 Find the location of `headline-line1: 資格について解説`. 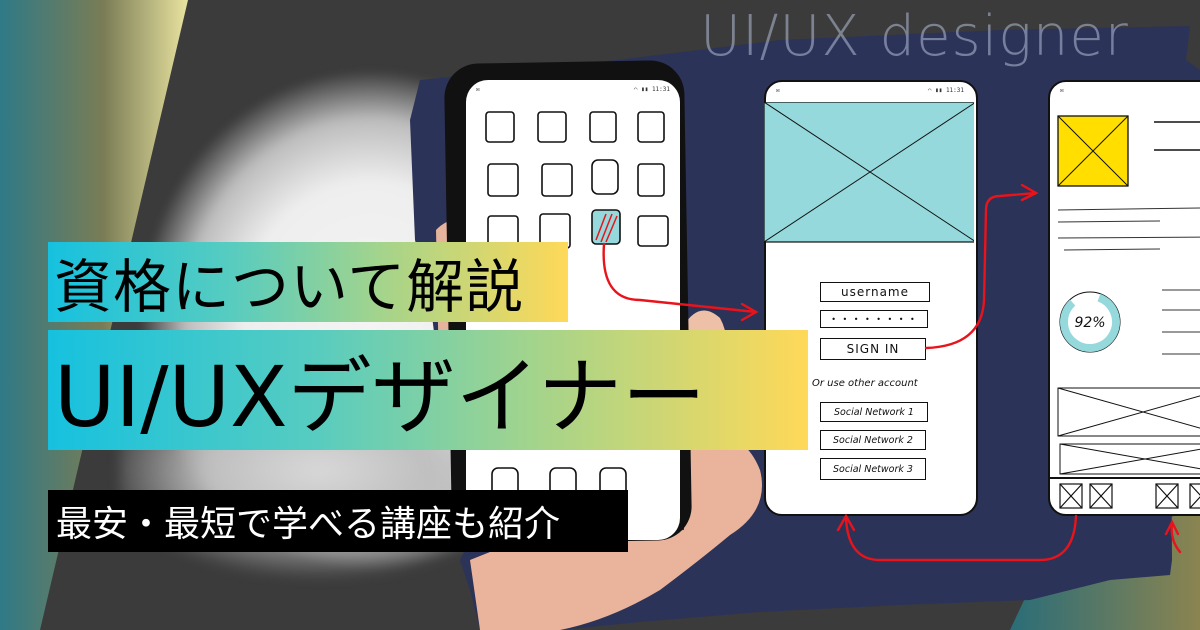

headline-line1: 資格について解説 is located at coordinates (308, 282).